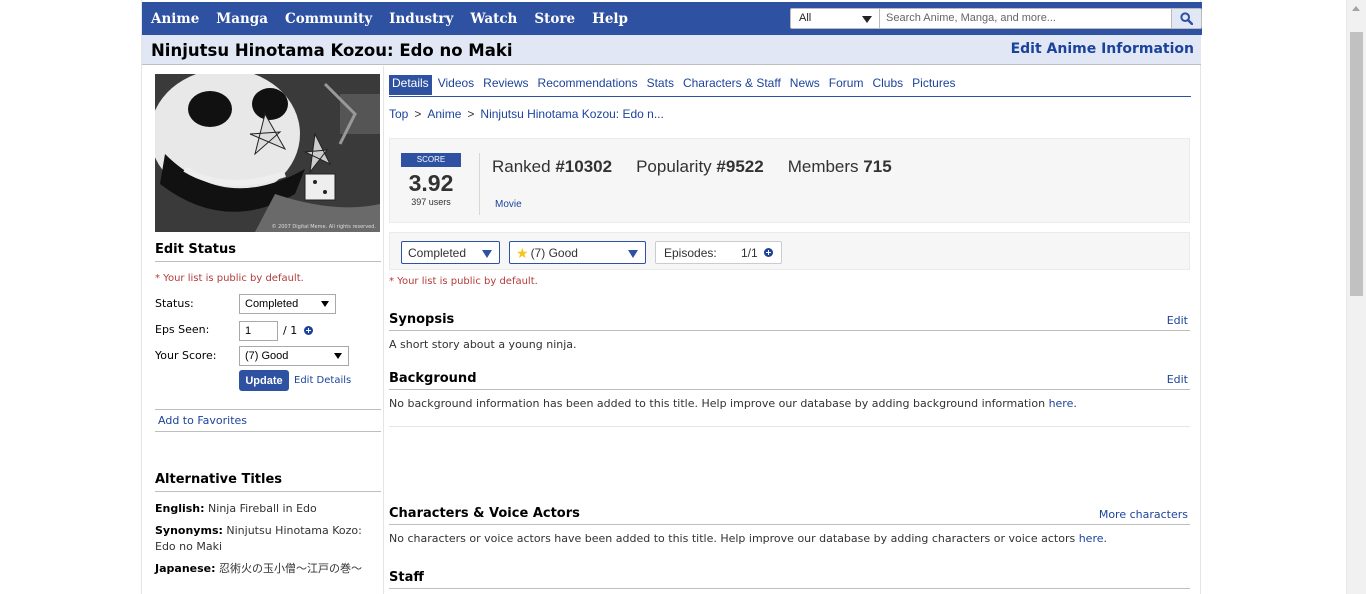 The image size is (1366, 594). Describe the element at coordinates (444, 114) in the screenshot. I see `breadcrumb-anime: Anime` at that location.